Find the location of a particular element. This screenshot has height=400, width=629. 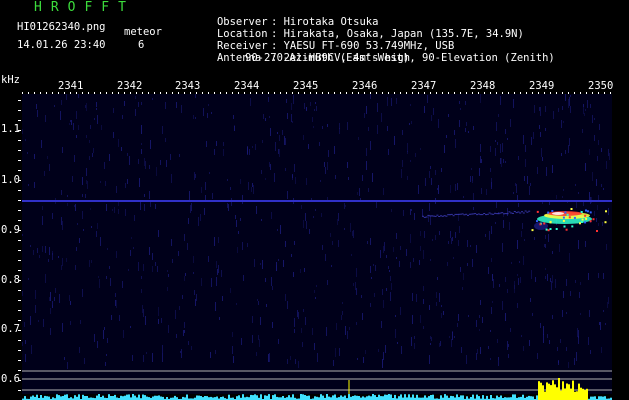

x-tick-label: 2341 is located at coordinates (71, 86).